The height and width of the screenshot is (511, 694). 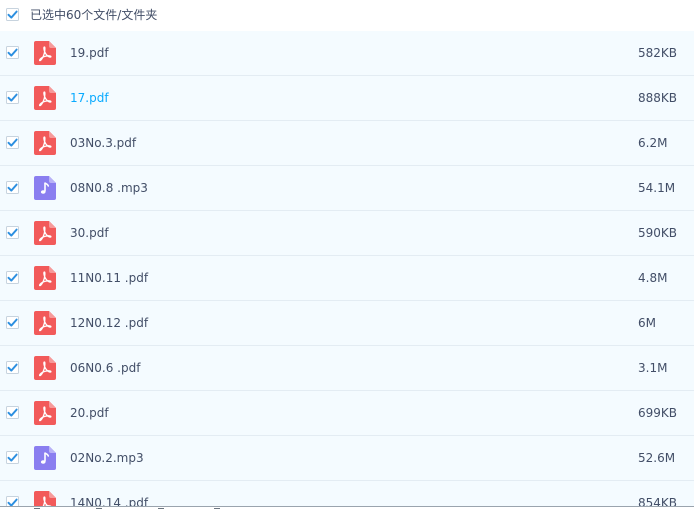 I want to click on file-row: 02No.2.mp3 52.6M, so click(x=347, y=458).